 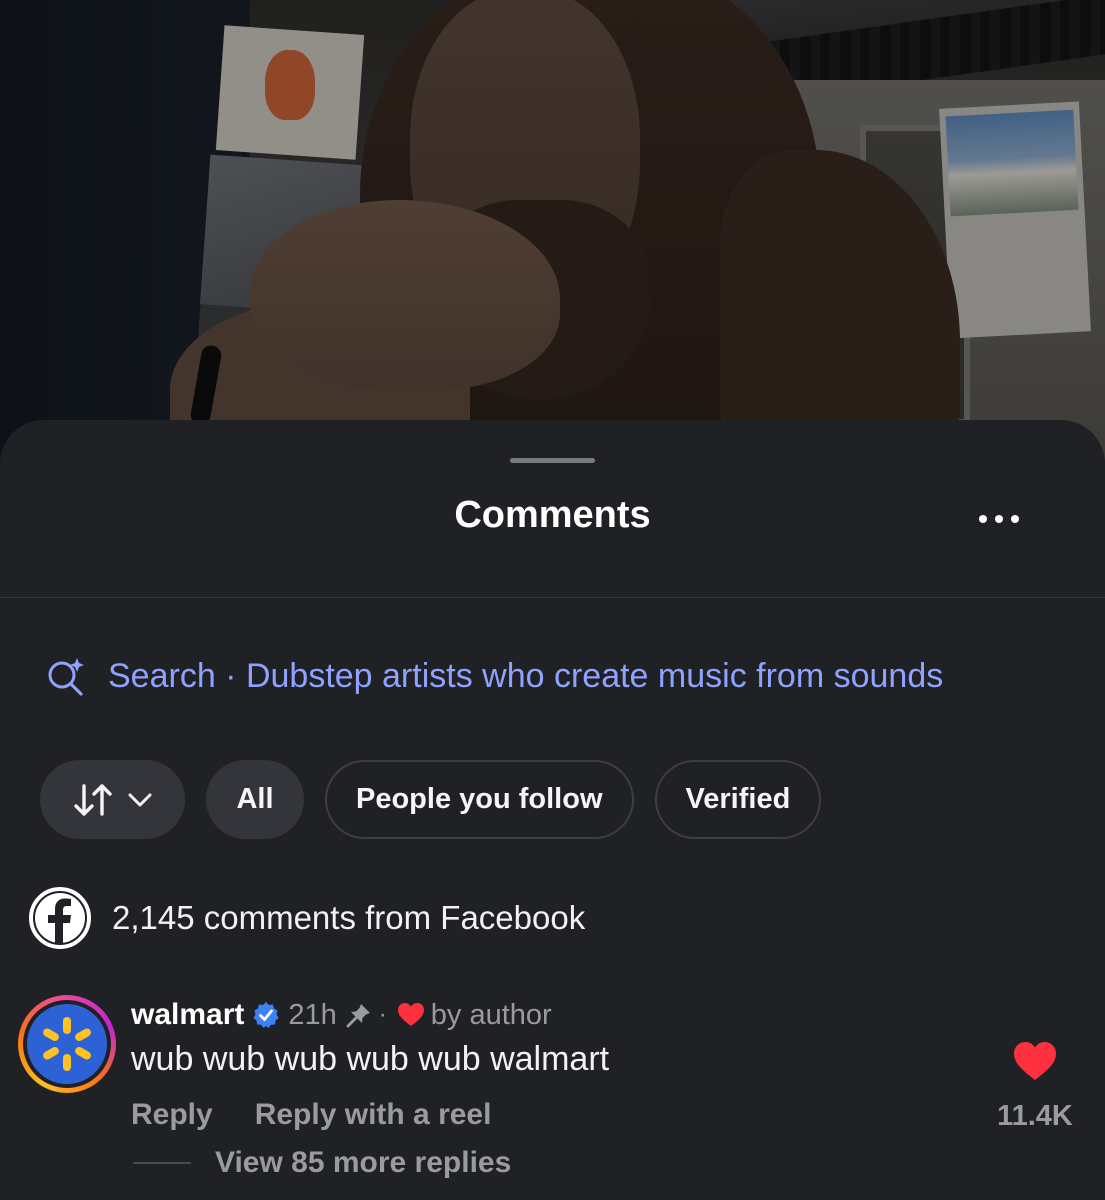 I want to click on facebook-comments-row: 2,145 comments from Facebook, so click(x=306, y=918).